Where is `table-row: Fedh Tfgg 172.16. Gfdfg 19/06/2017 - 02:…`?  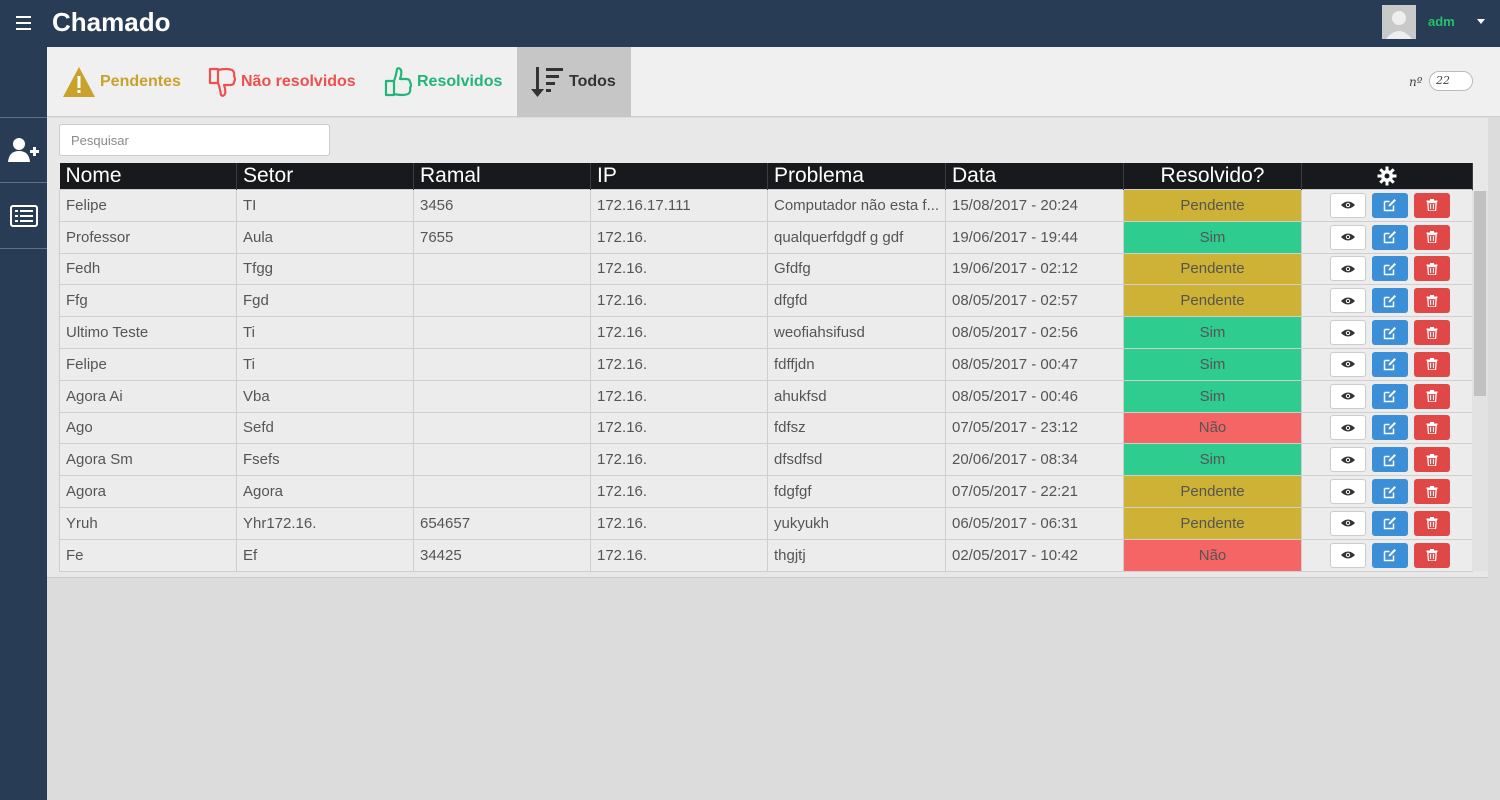
table-row: Fedh Tfgg 172.16. Gfdfg 19/06/2017 - 02:… is located at coordinates (766, 269).